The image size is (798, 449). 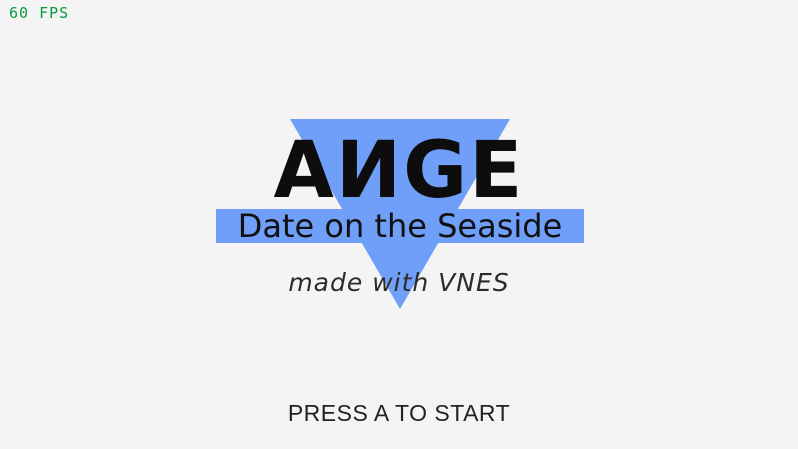 What do you see at coordinates (399, 282) in the screenshot?
I see `engine-credit: made with VNES` at bounding box center [399, 282].